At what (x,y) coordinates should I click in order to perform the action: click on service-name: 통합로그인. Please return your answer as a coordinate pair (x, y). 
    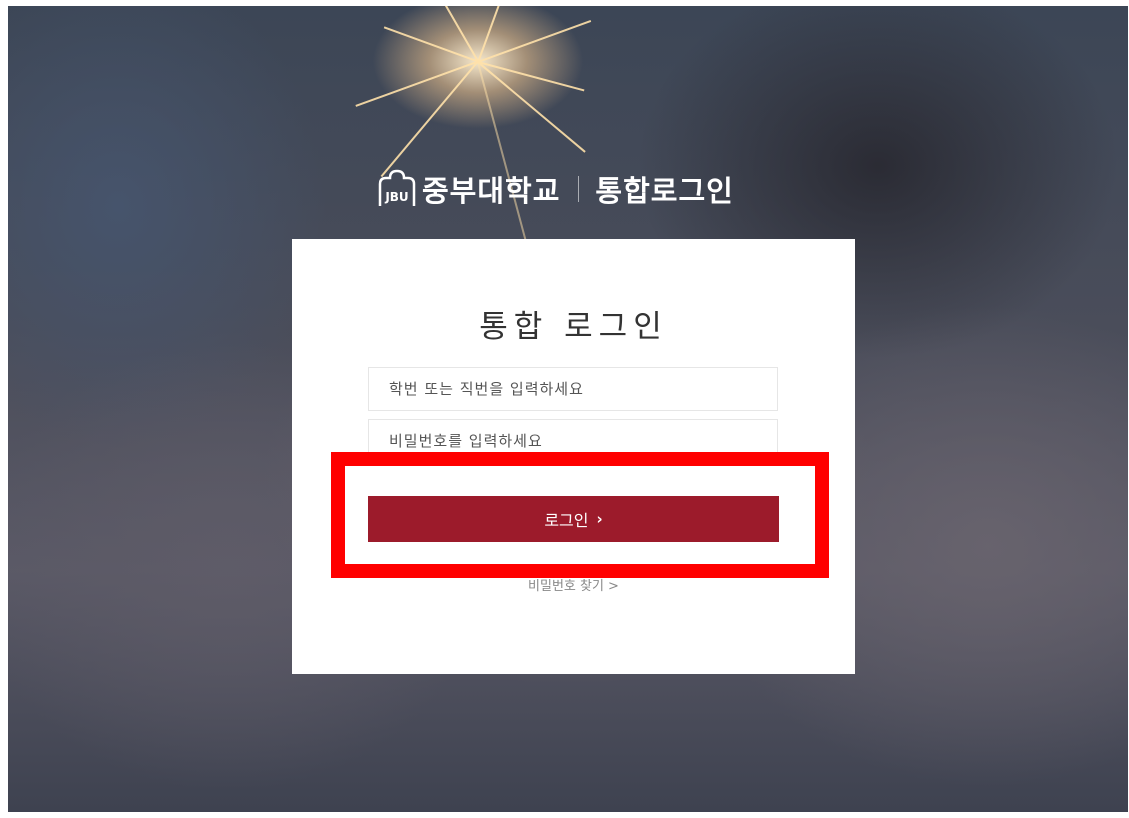
    Looking at the image, I should click on (664, 191).